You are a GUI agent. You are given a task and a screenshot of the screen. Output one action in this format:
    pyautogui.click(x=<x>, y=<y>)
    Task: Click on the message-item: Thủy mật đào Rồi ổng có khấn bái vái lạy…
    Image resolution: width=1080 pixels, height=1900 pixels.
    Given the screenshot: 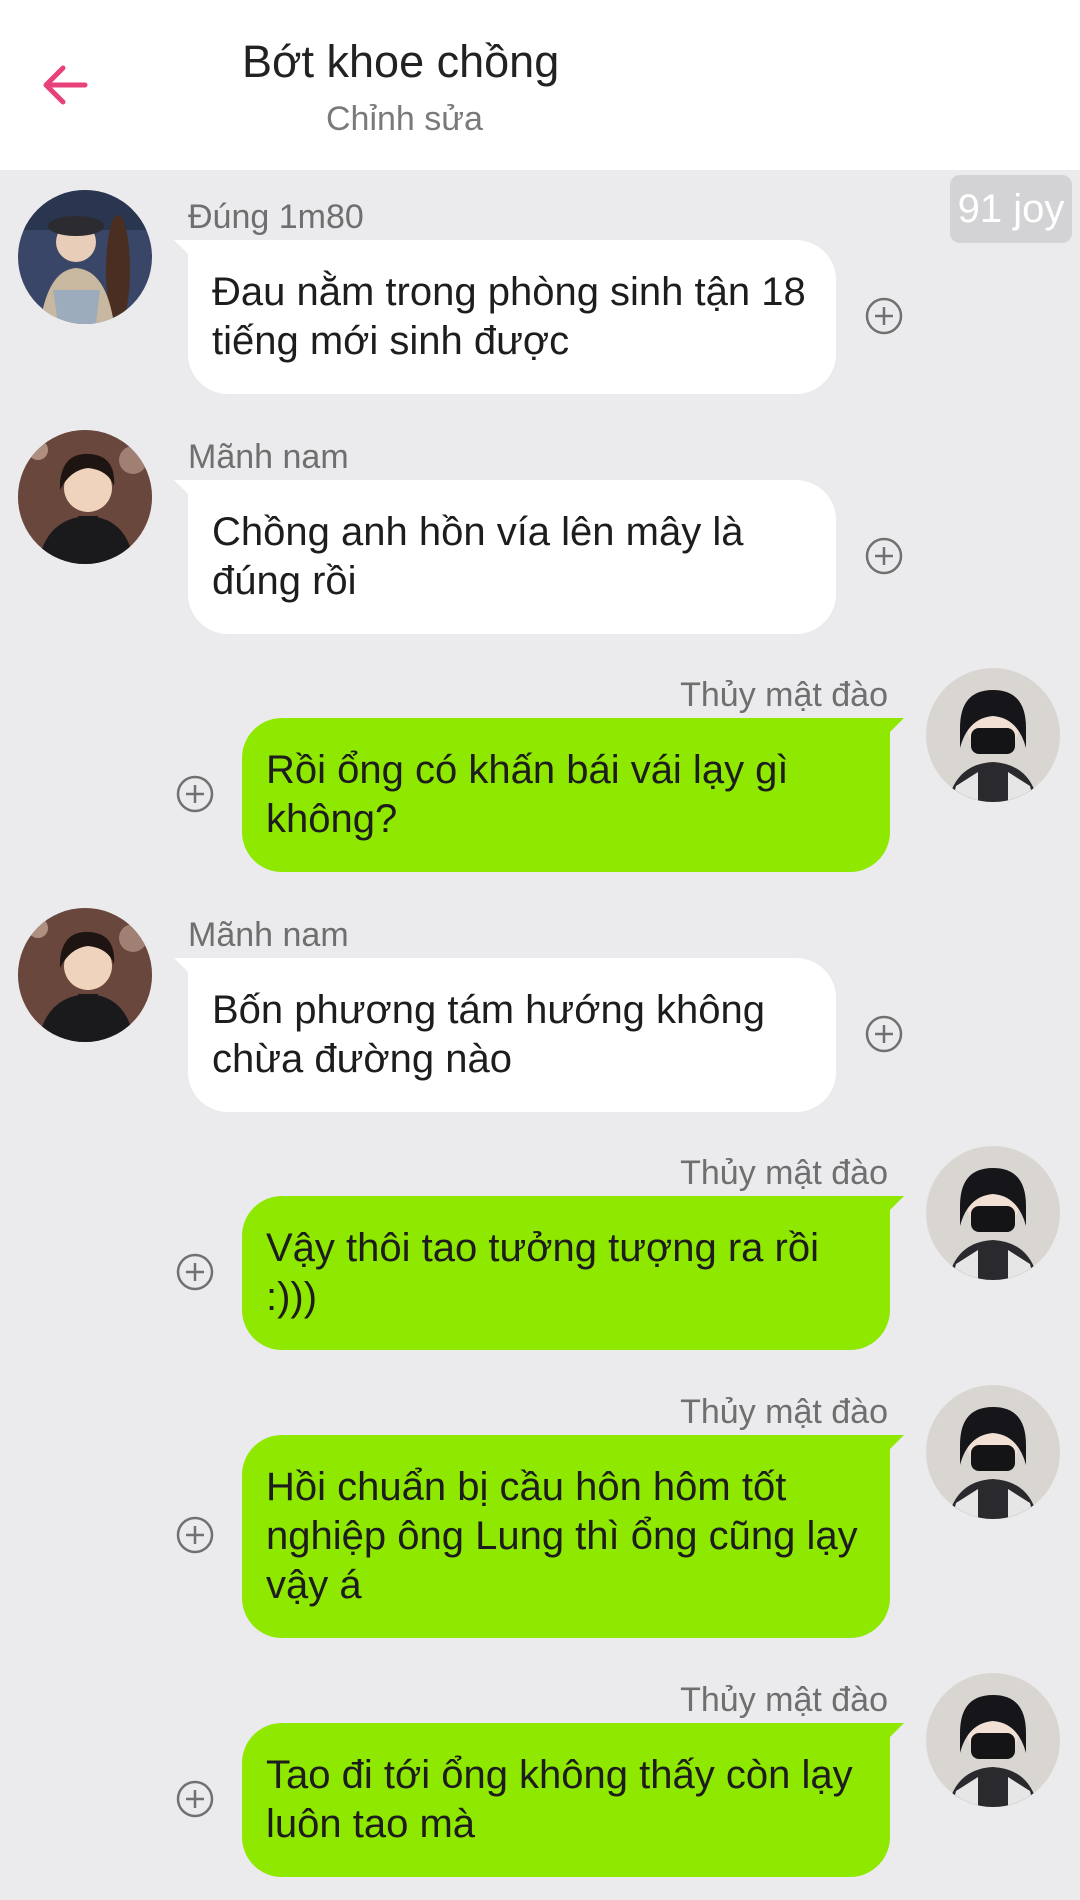 What is the action you would take?
    pyautogui.click(x=540, y=773)
    